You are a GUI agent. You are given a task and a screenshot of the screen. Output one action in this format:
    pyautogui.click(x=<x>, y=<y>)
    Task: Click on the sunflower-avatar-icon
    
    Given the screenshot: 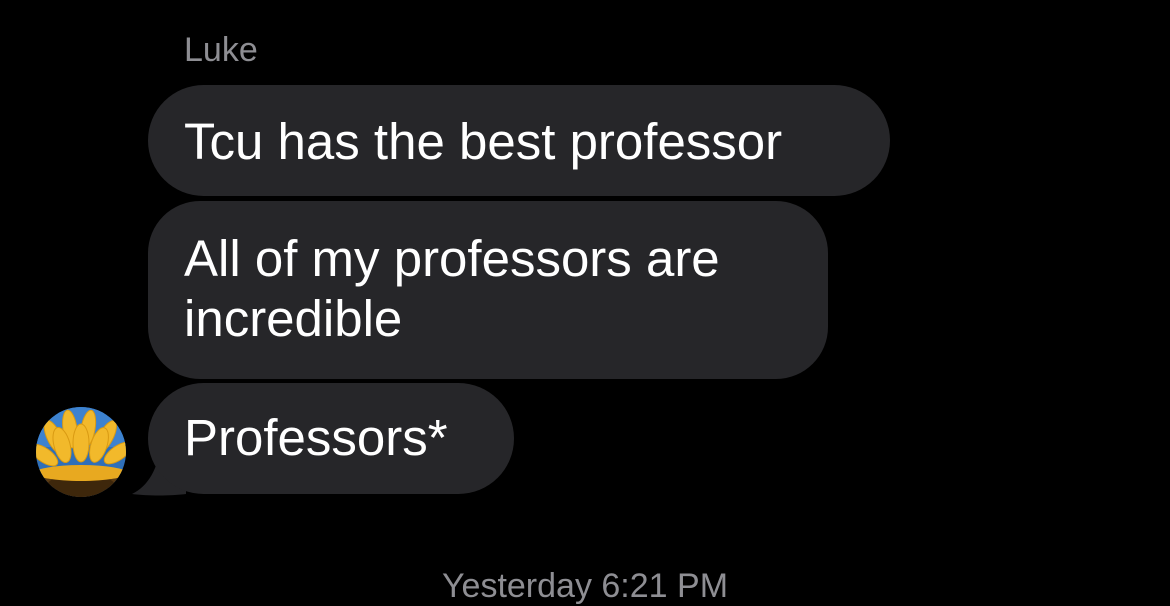 What is the action you would take?
    pyautogui.click(x=81, y=452)
    